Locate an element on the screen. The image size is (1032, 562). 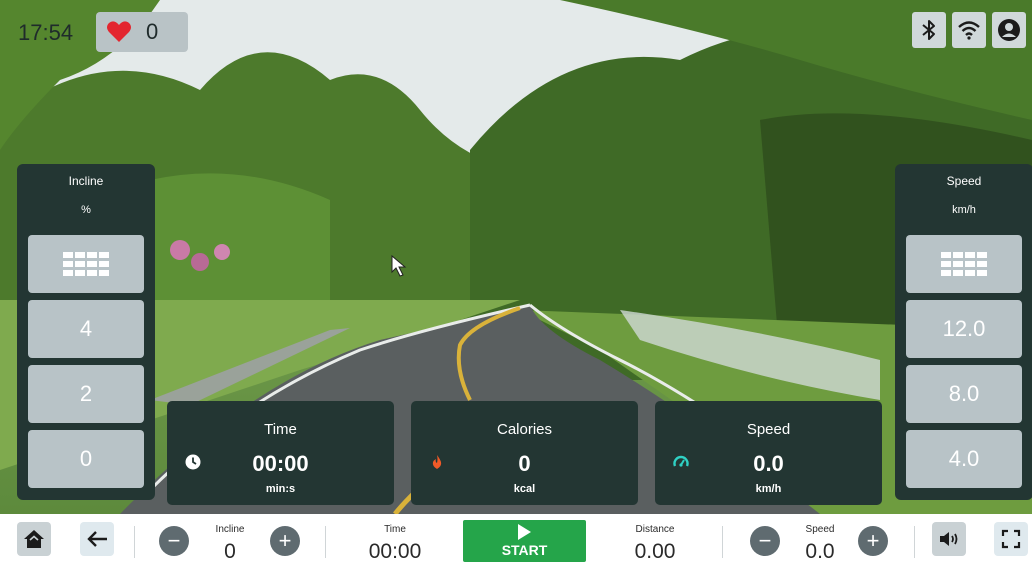
speed-preset-button: 8.0 is located at coordinates (964, 394).